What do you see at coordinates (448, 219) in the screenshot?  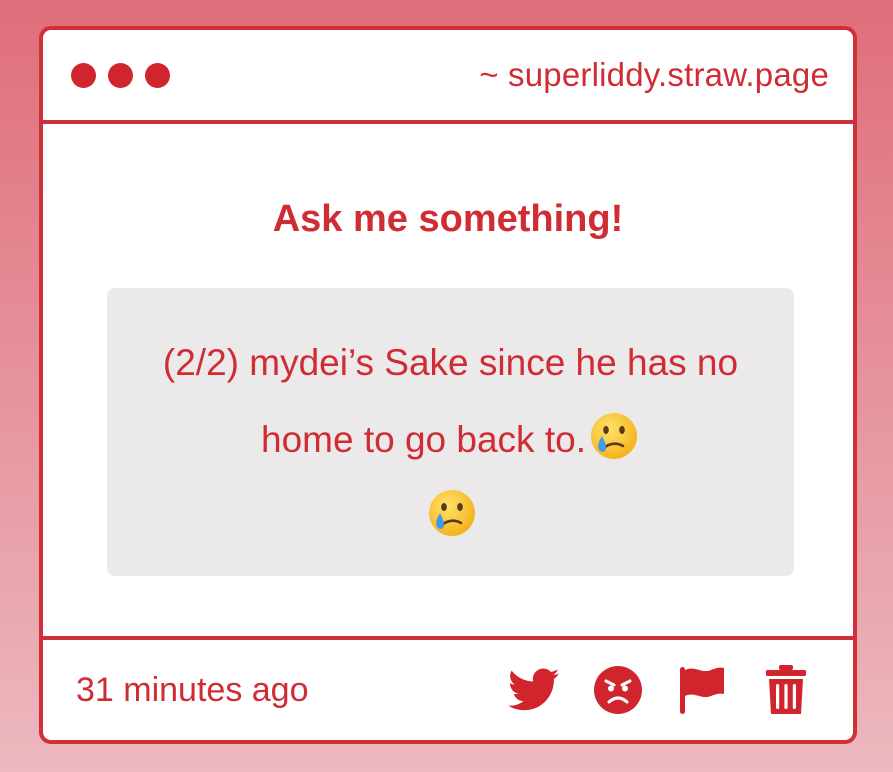 I see `page-title: Ask me something!` at bounding box center [448, 219].